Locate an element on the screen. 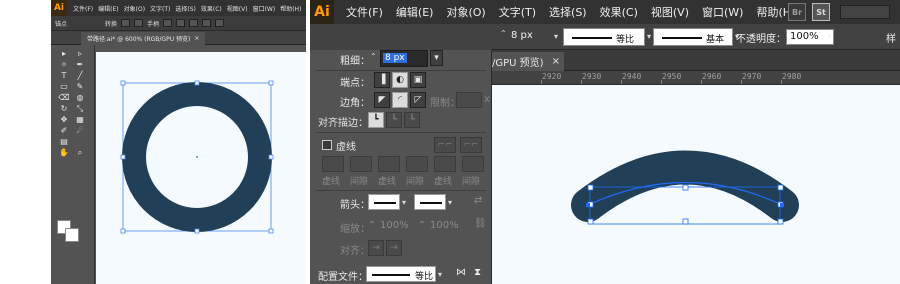  stroke-weight-input is located at coordinates (531, 37).